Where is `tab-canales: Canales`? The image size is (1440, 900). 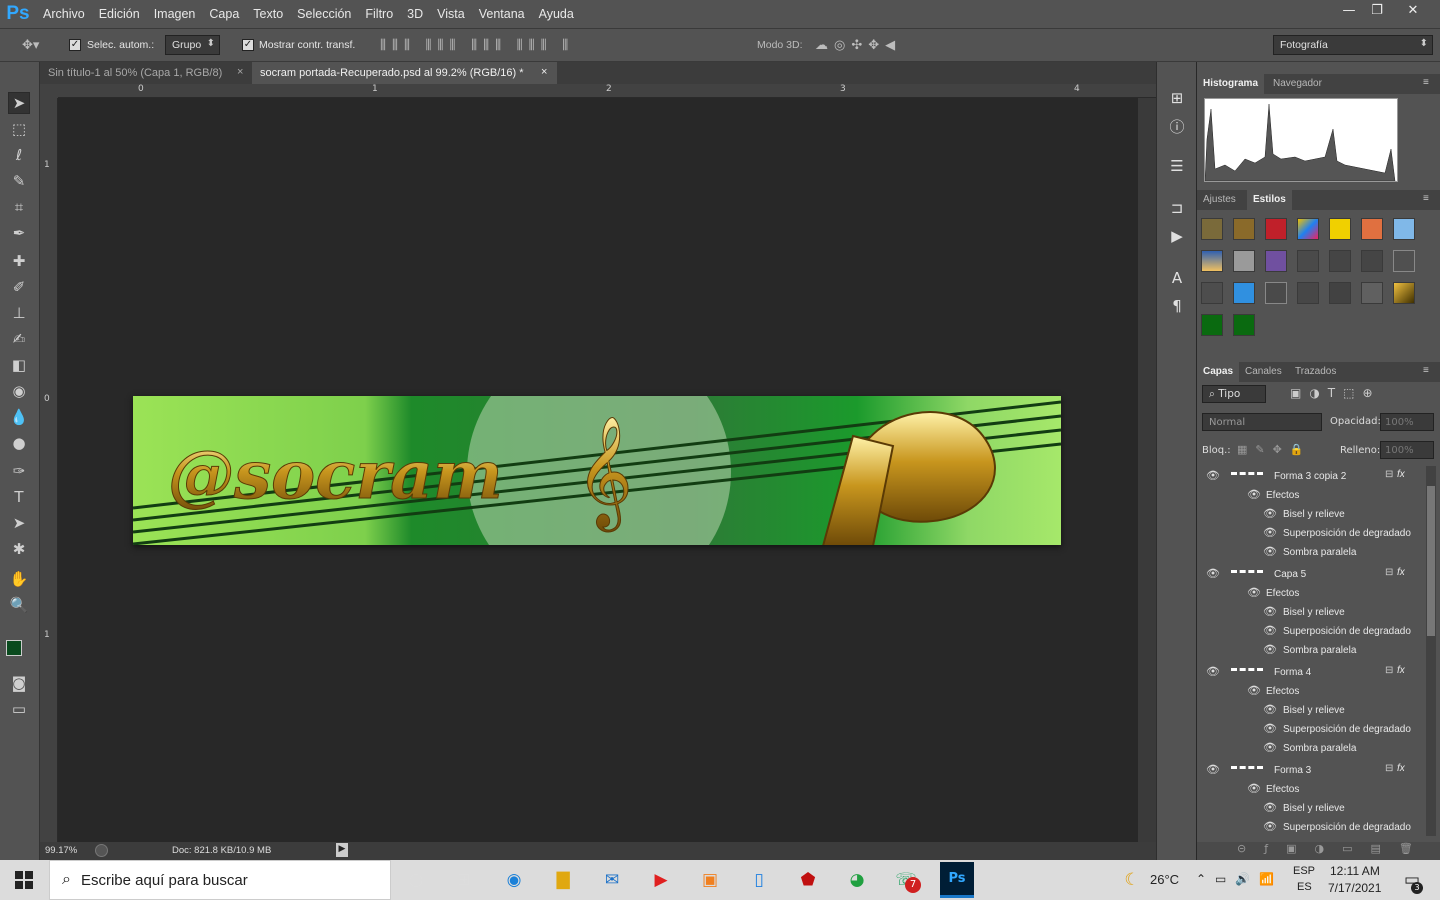 tab-canales: Canales is located at coordinates (1263, 372).